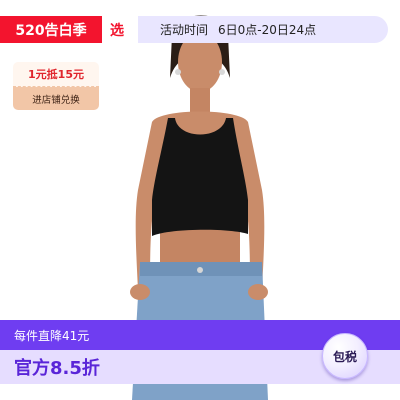 The image size is (400, 400). What do you see at coordinates (200, 101) in the screenshot?
I see `neck` at bounding box center [200, 101].